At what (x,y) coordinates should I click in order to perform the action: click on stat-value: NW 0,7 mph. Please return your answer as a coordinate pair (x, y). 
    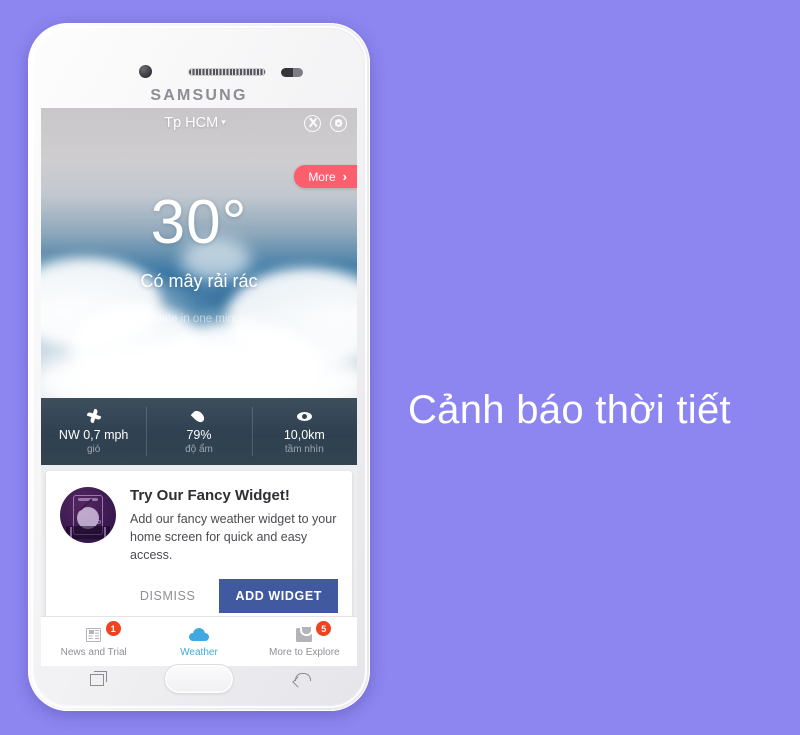
    Looking at the image, I should click on (93, 434).